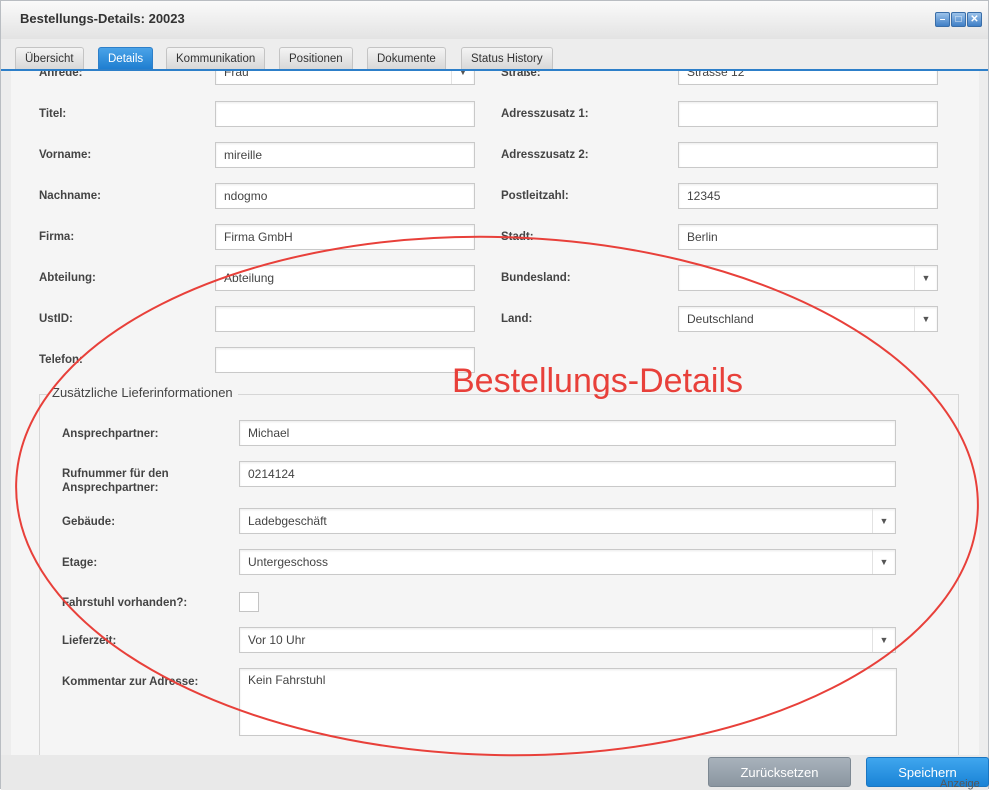  Describe the element at coordinates (126, 58) in the screenshot. I see `tab-details: Details` at that location.